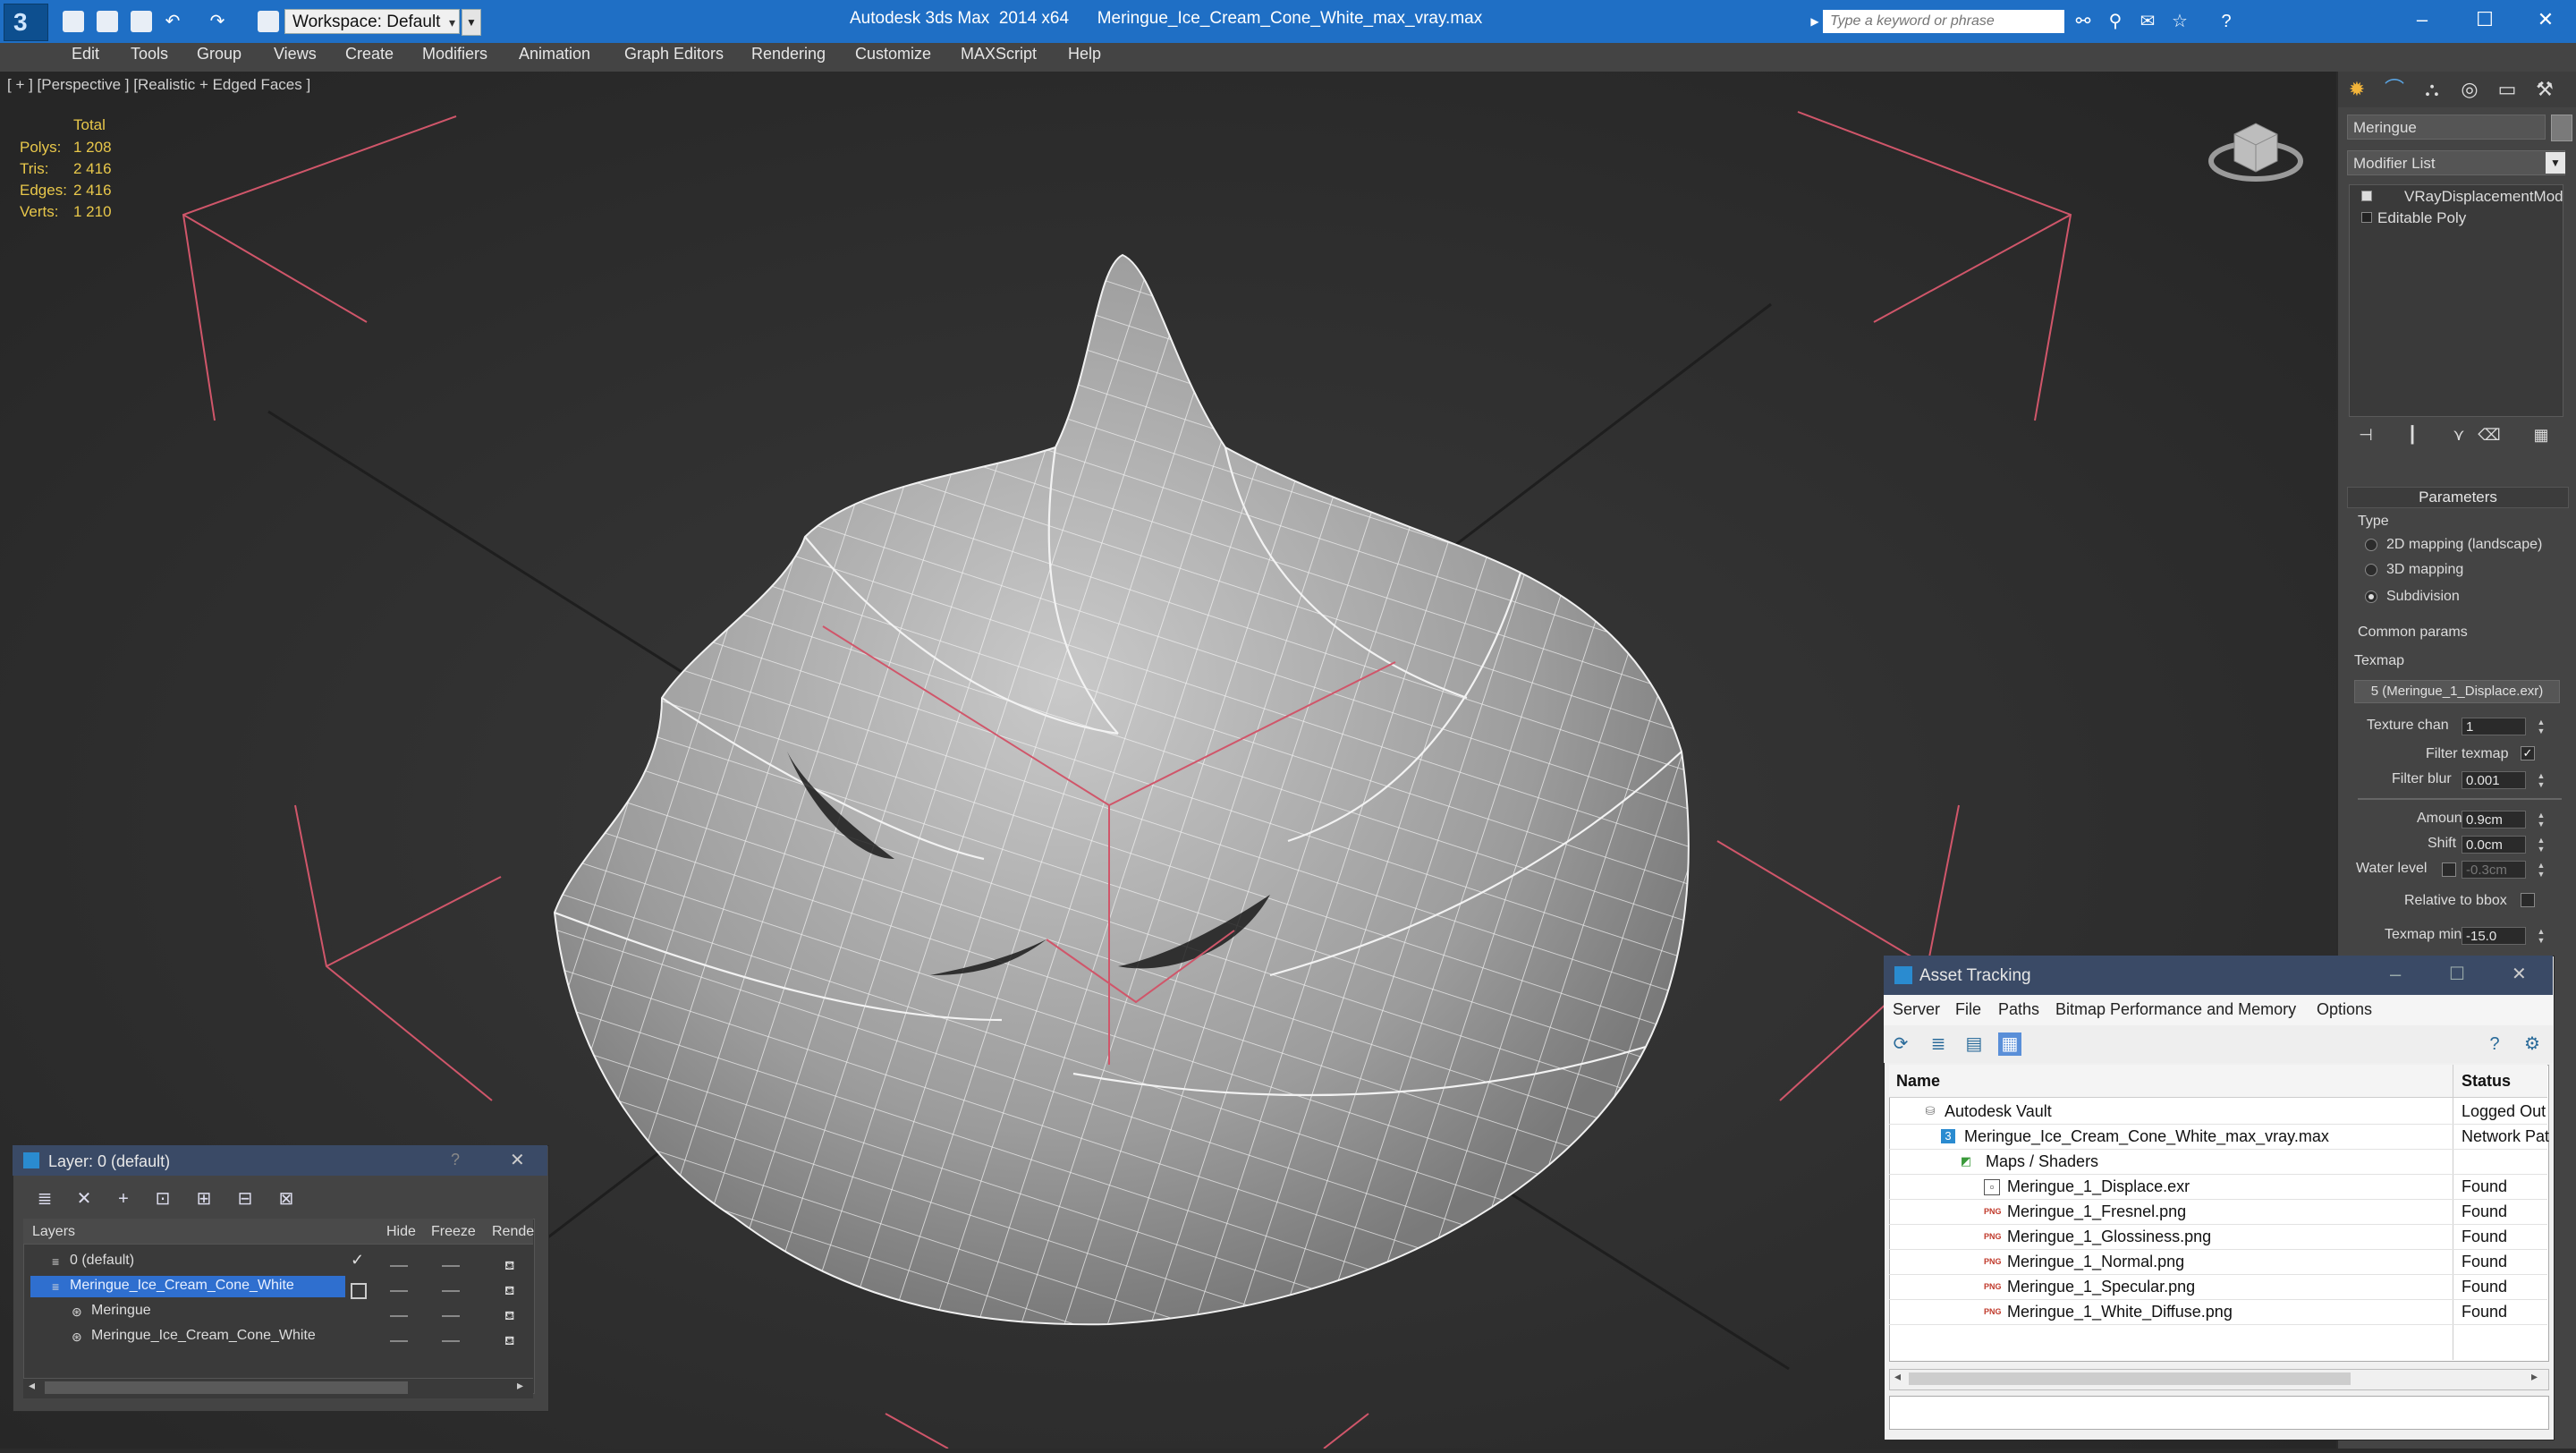 The image size is (2576, 1453). What do you see at coordinates (2421, 218) in the screenshot?
I see `stack-item-editable-poly: Editable Poly` at bounding box center [2421, 218].